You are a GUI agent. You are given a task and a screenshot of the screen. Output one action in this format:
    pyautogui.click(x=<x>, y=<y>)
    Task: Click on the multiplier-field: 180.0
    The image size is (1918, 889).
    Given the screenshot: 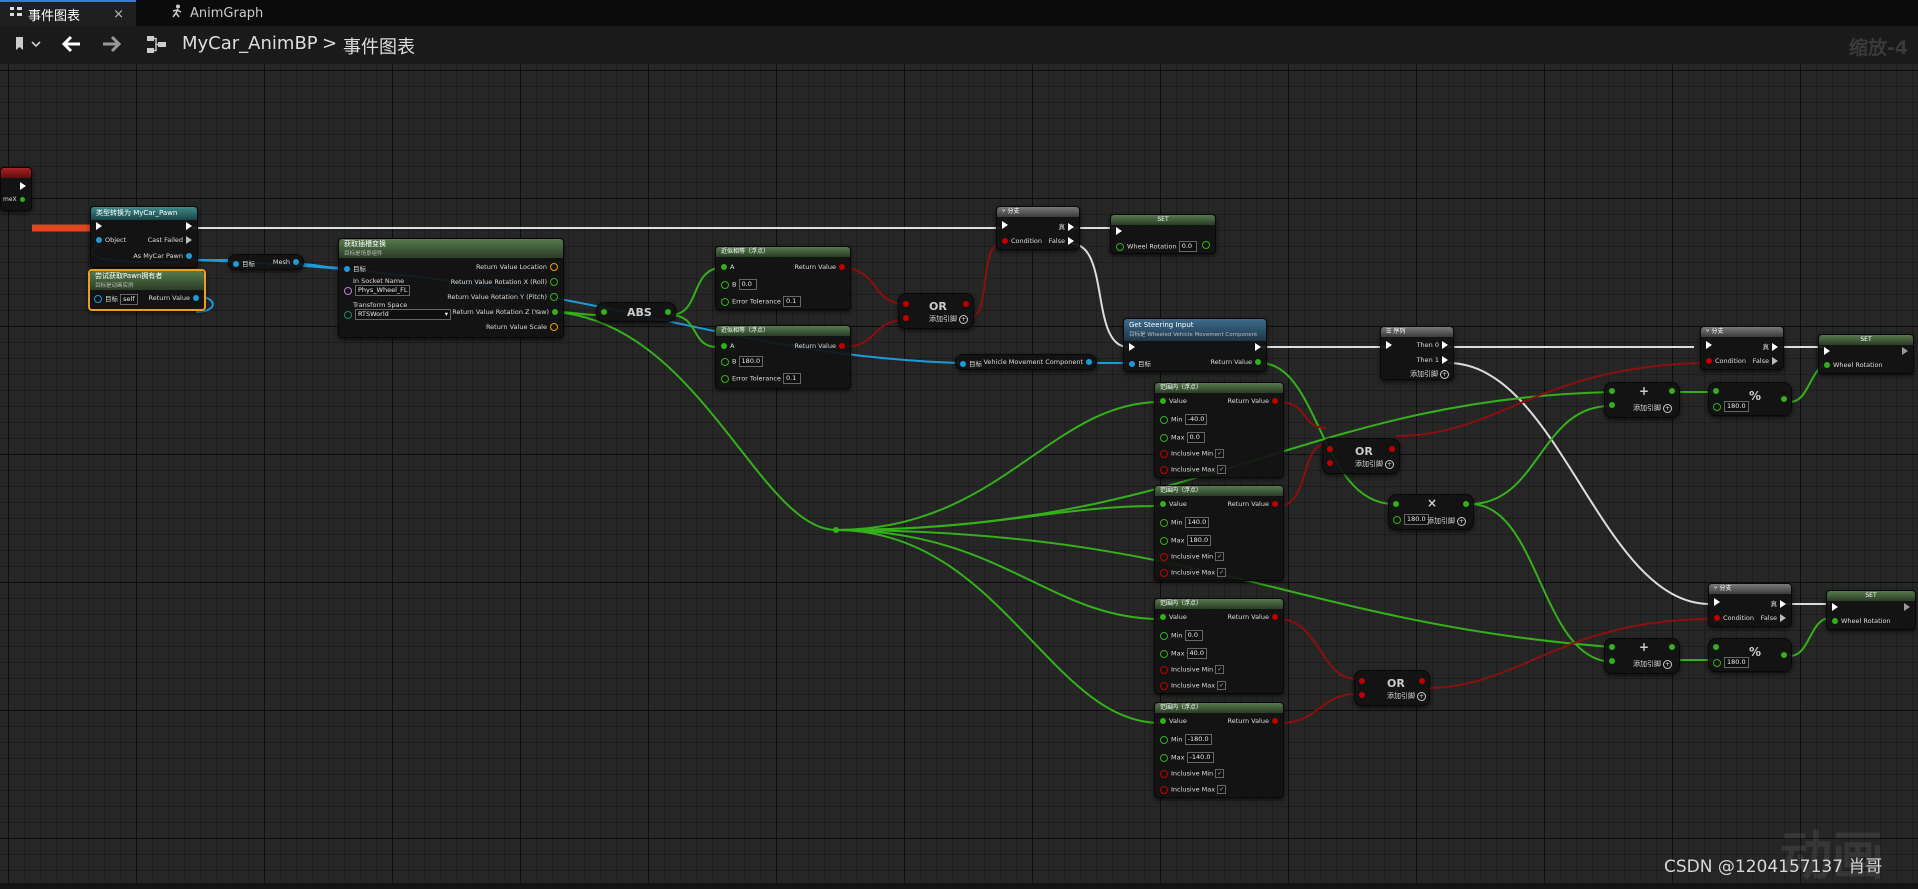 What is the action you would take?
    pyautogui.click(x=1416, y=519)
    